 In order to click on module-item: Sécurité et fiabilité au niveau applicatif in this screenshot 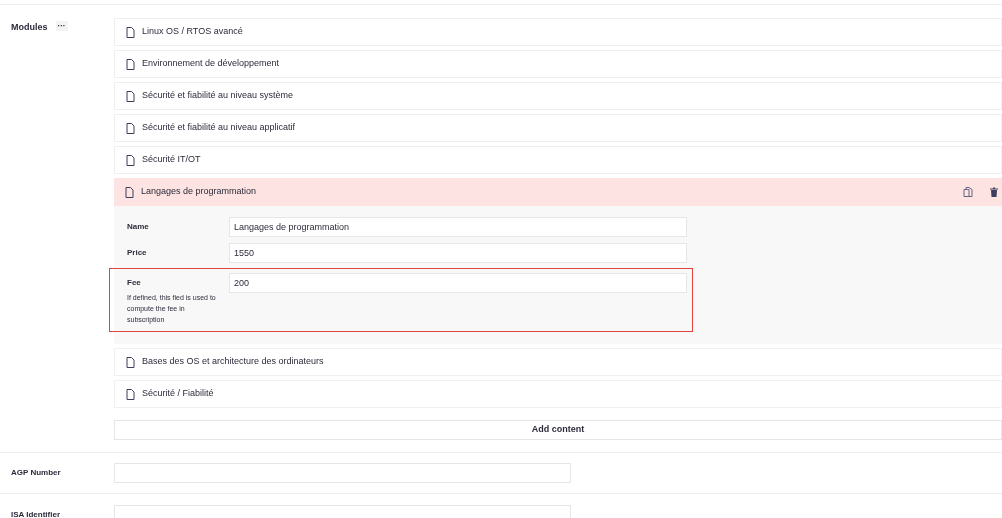, I will do `click(558, 128)`.